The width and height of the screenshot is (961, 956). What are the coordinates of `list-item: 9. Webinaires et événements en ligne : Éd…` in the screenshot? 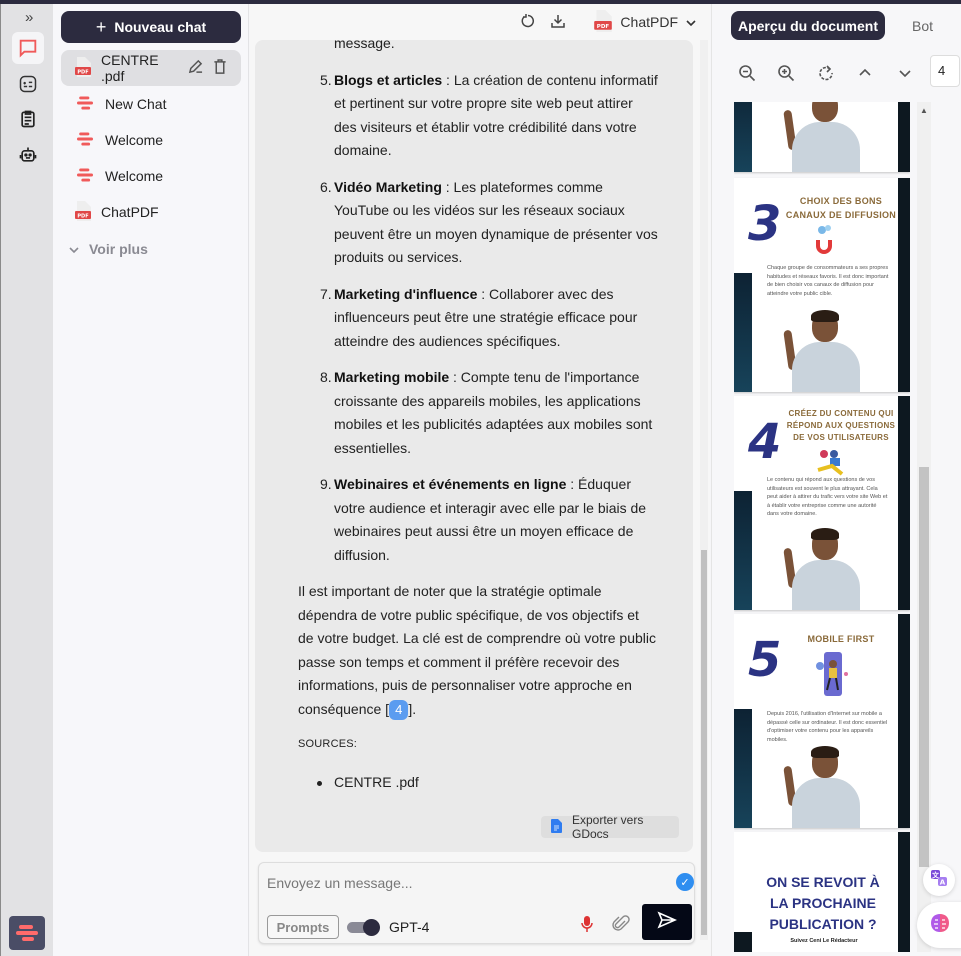 It's located at (483, 519).